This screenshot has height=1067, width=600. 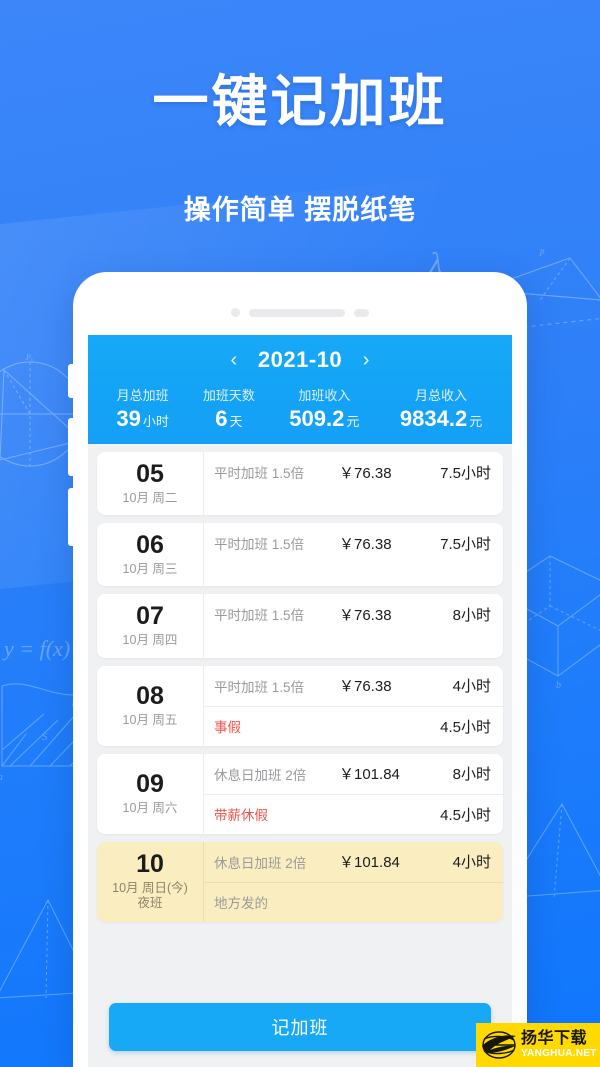 I want to click on stat-number: 509.2, so click(x=317, y=418).